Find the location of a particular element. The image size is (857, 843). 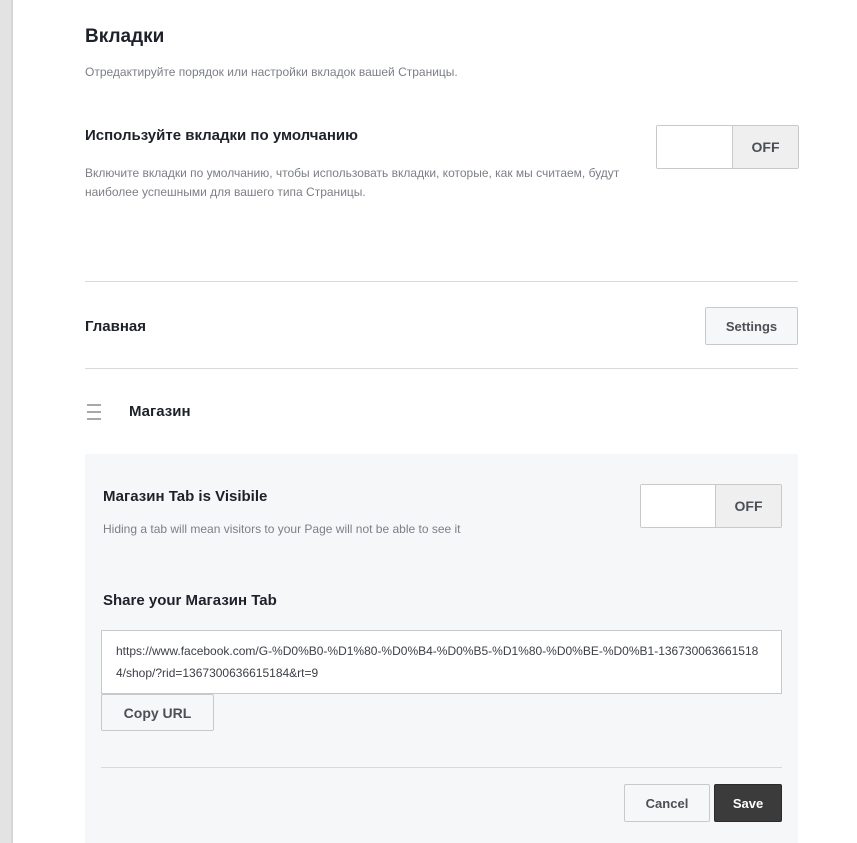

share-tab-title: Share your Магазин Tab is located at coordinates (190, 600).